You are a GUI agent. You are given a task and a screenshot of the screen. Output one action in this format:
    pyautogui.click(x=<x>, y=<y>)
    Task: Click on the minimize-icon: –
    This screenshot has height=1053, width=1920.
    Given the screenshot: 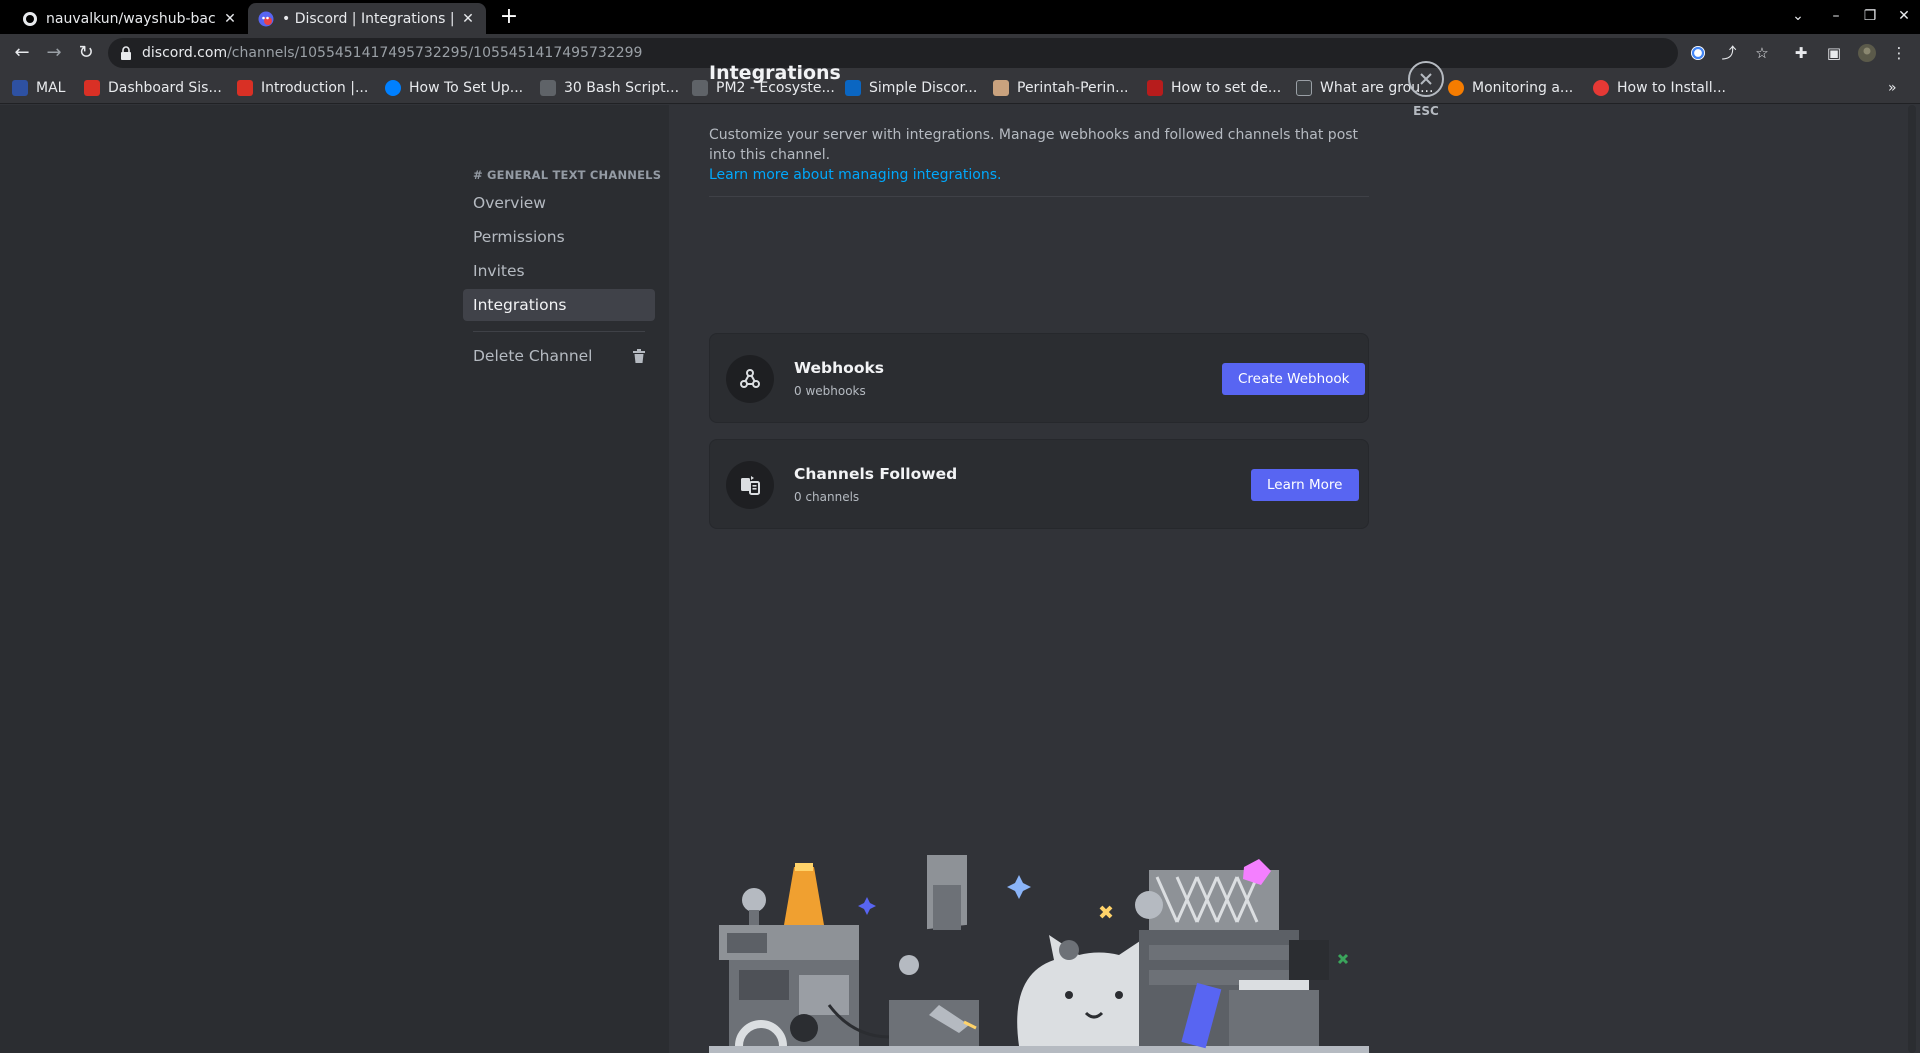 What is the action you would take?
    pyautogui.click(x=1836, y=16)
    